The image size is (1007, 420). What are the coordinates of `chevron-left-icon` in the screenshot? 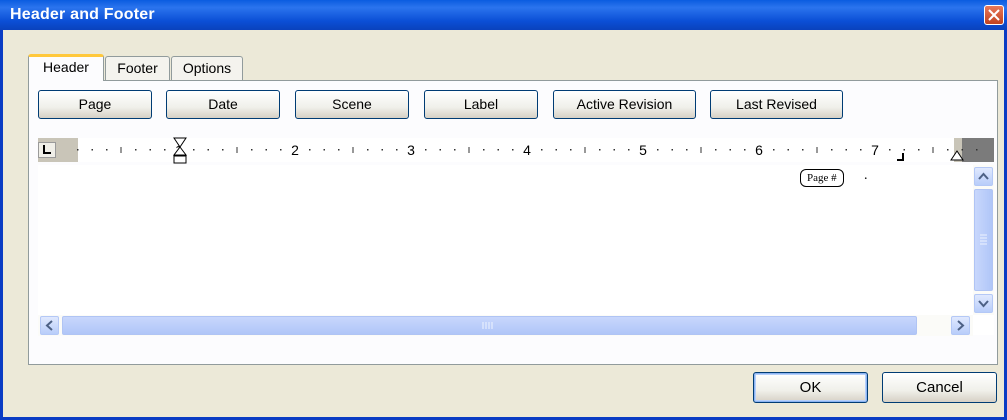 It's located at (49, 325).